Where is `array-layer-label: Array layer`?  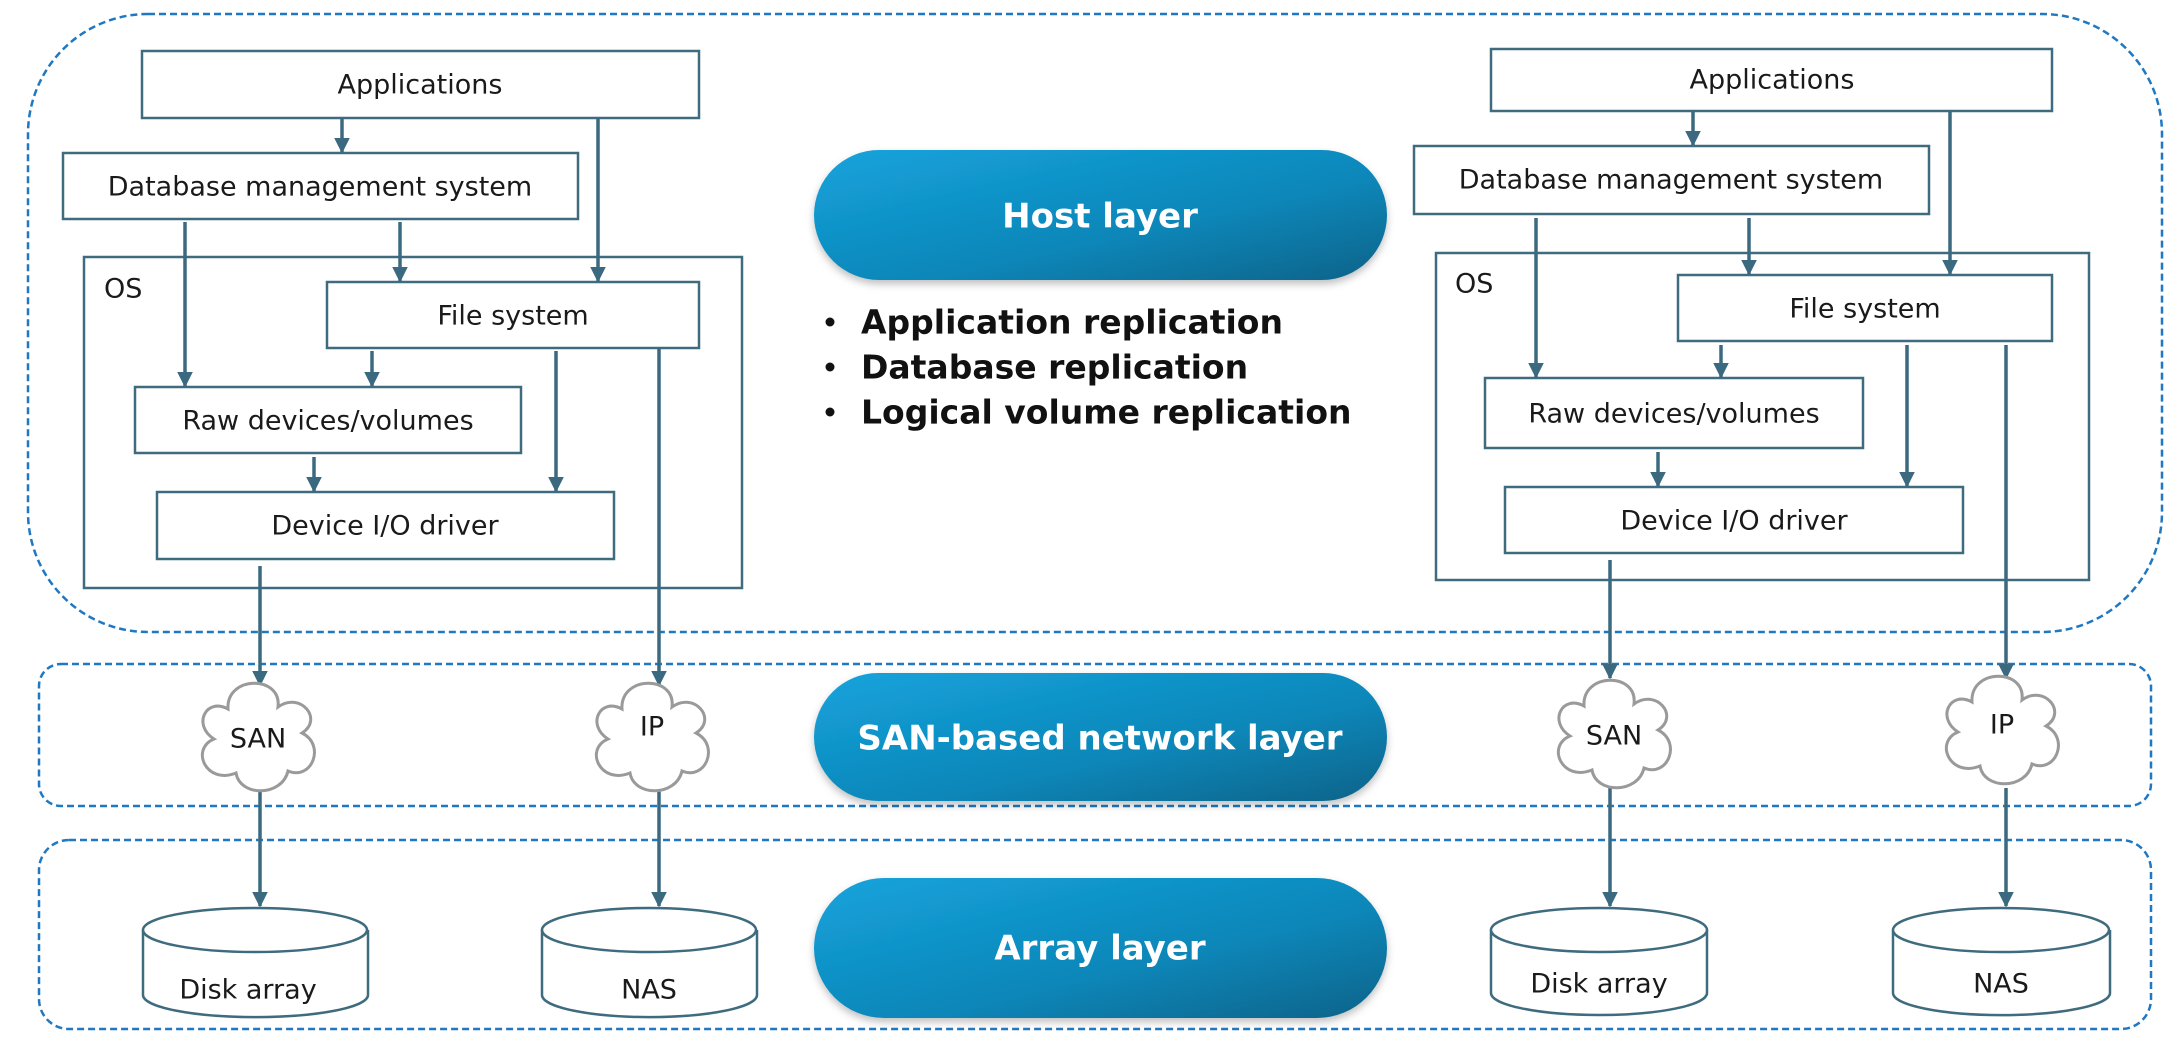
array-layer-label: Array layer is located at coordinates (1100, 949).